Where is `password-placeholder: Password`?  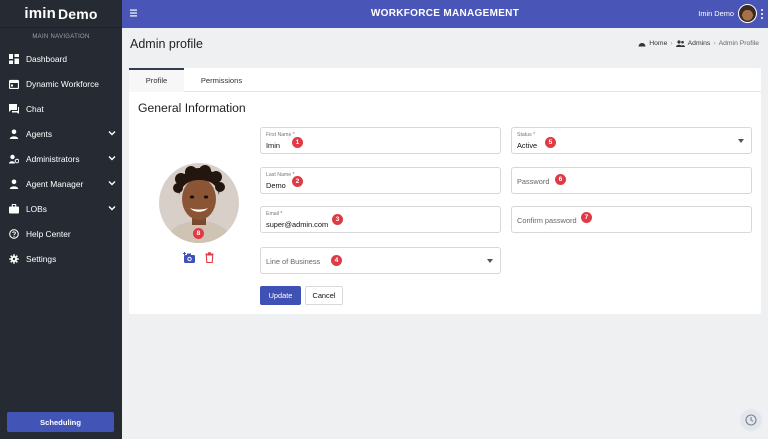
password-placeholder: Password is located at coordinates (533, 181).